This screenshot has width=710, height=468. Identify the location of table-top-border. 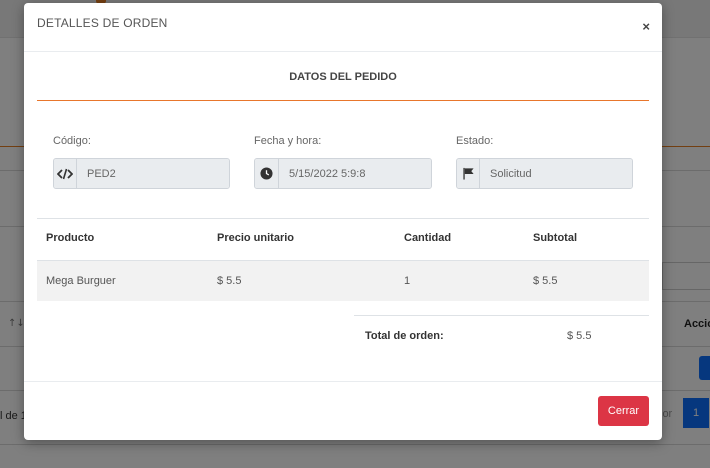
(343, 218).